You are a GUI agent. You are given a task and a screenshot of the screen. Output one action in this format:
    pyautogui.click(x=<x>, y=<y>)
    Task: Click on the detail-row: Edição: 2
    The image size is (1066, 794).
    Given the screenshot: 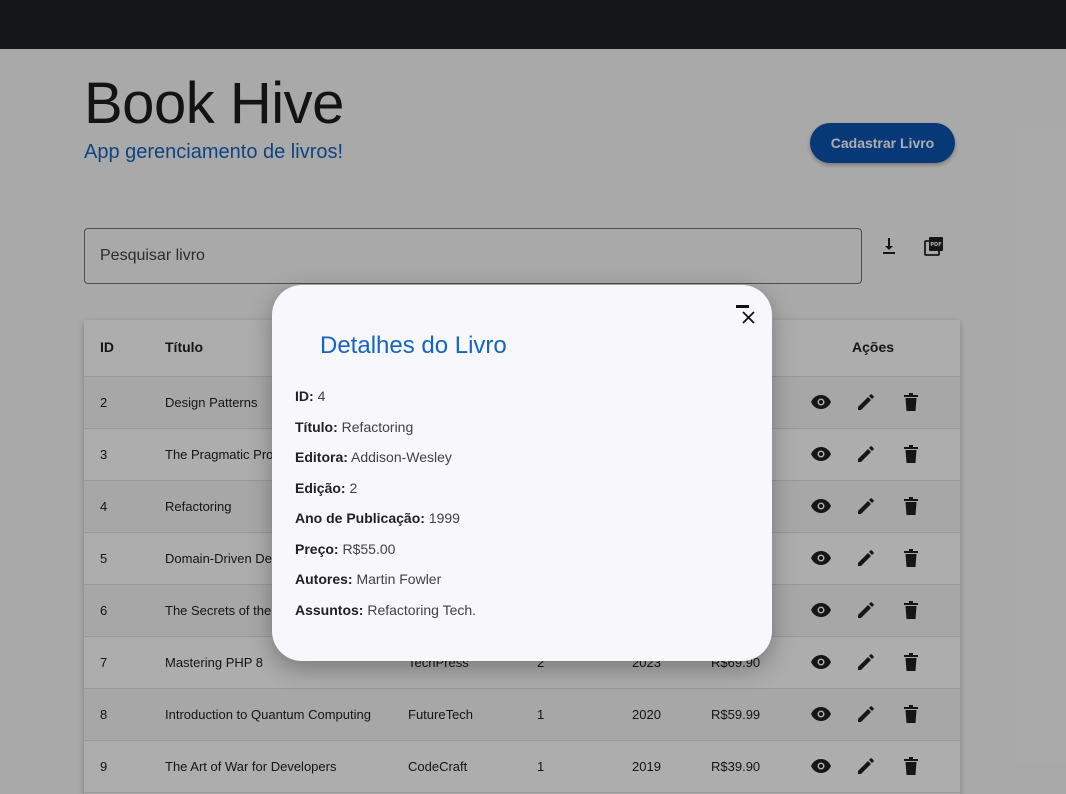 What is the action you would take?
    pyautogui.click(x=326, y=488)
    